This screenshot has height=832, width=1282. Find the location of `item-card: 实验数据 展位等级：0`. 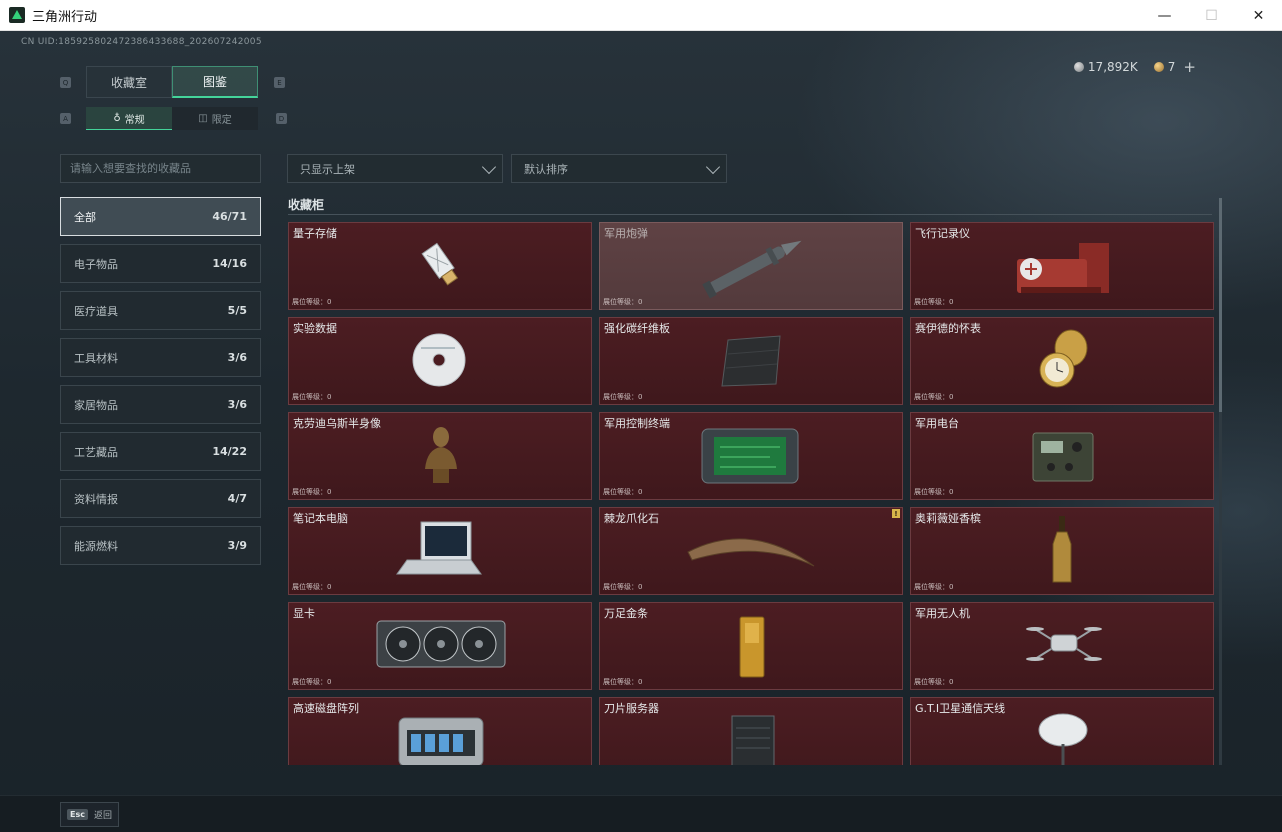

item-card: 实验数据 展位等级：0 is located at coordinates (440, 361).